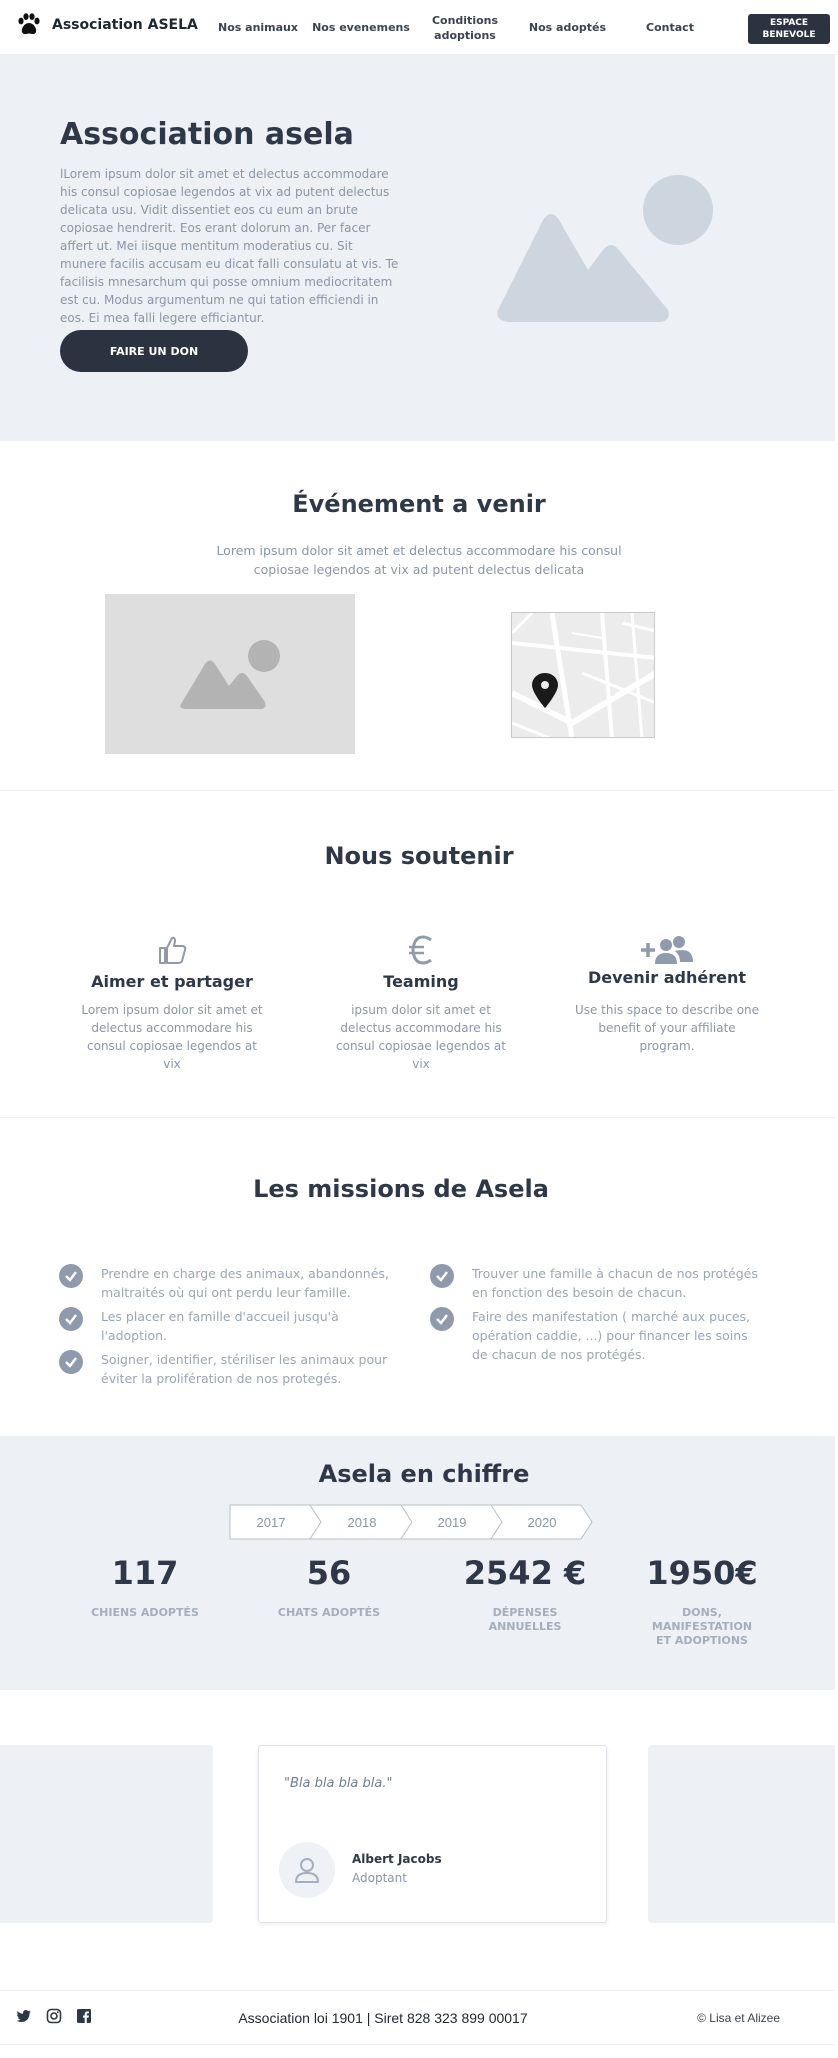  Describe the element at coordinates (401, 1189) in the screenshot. I see `missions-title: Les missions de Asela` at that location.